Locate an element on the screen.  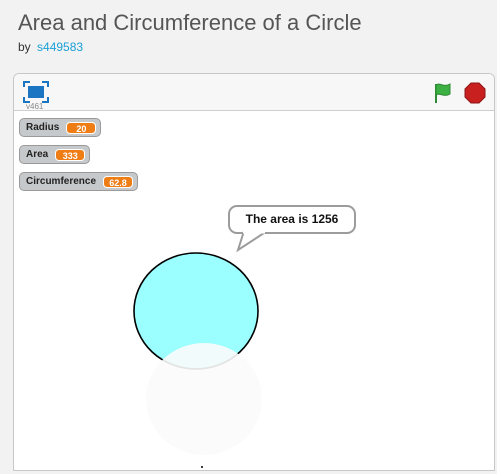
green-flag-icon is located at coordinates (443, 93).